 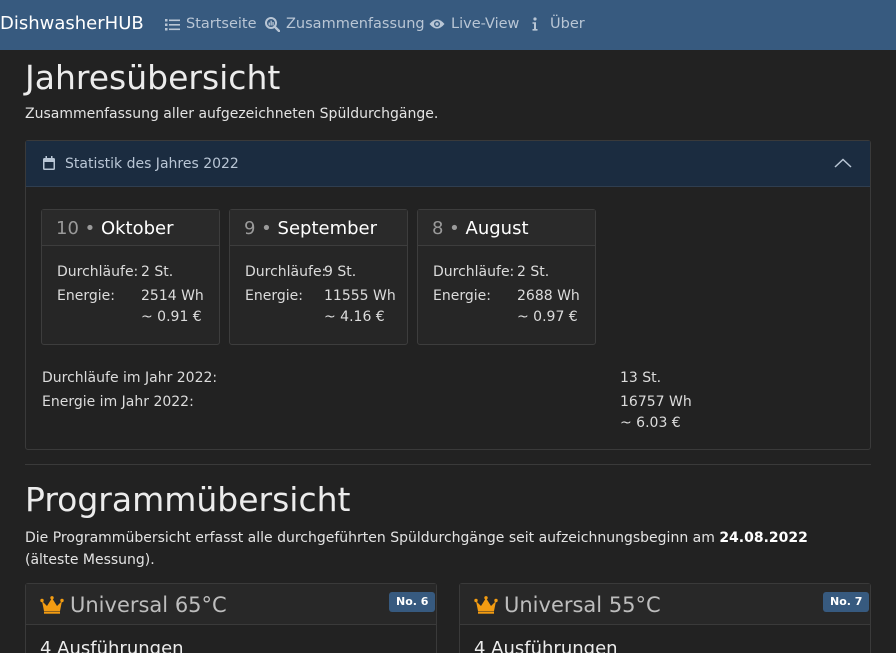 I want to click on month-name: September, so click(x=327, y=228).